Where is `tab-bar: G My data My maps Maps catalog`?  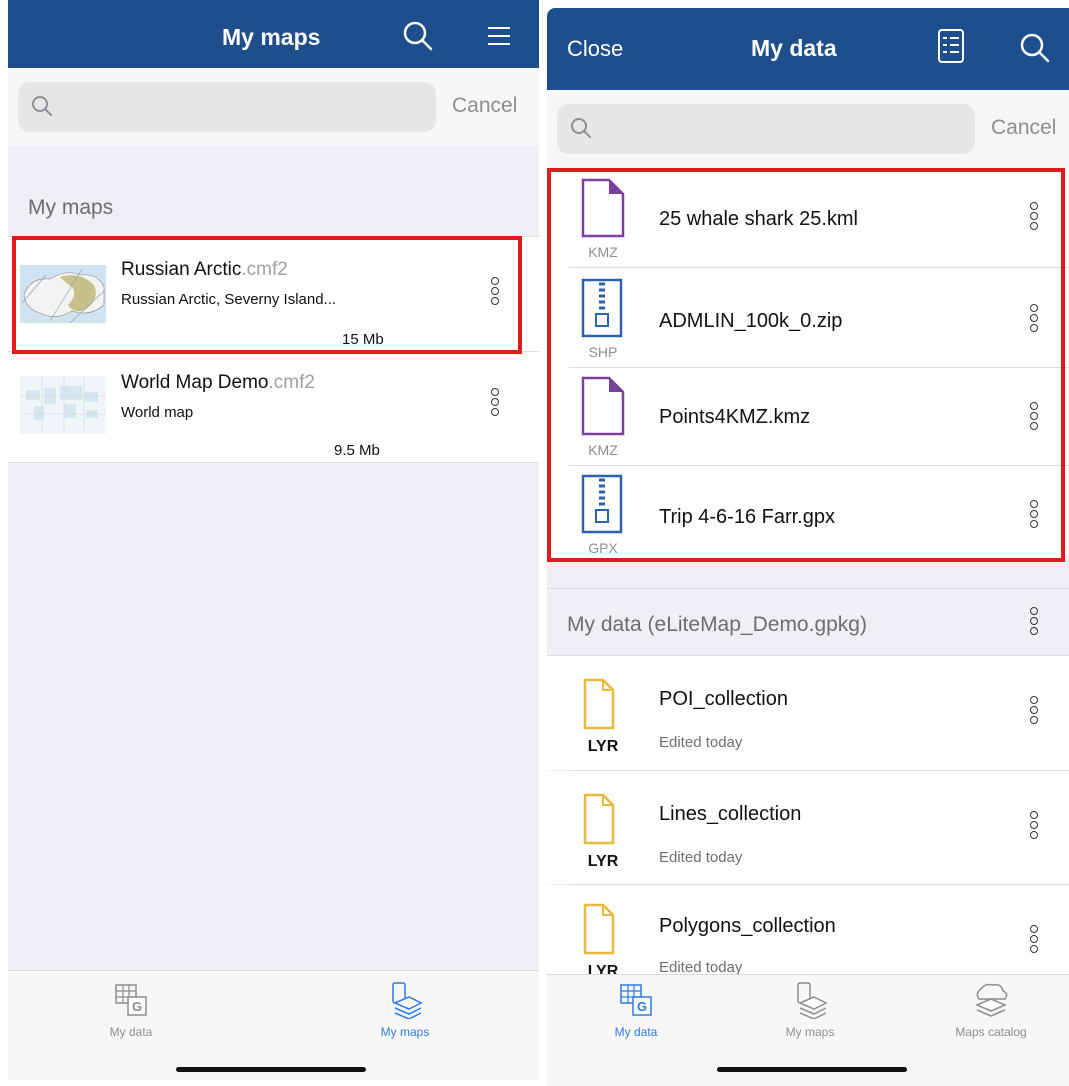 tab-bar: G My data My maps Maps catalog is located at coordinates (808, 1030).